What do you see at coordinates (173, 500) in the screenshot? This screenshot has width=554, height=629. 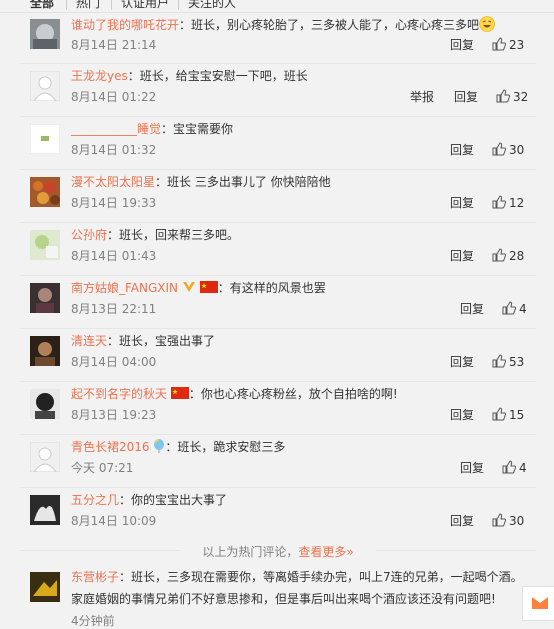 I see `comment-text: ：你的宝宝出大事了` at bounding box center [173, 500].